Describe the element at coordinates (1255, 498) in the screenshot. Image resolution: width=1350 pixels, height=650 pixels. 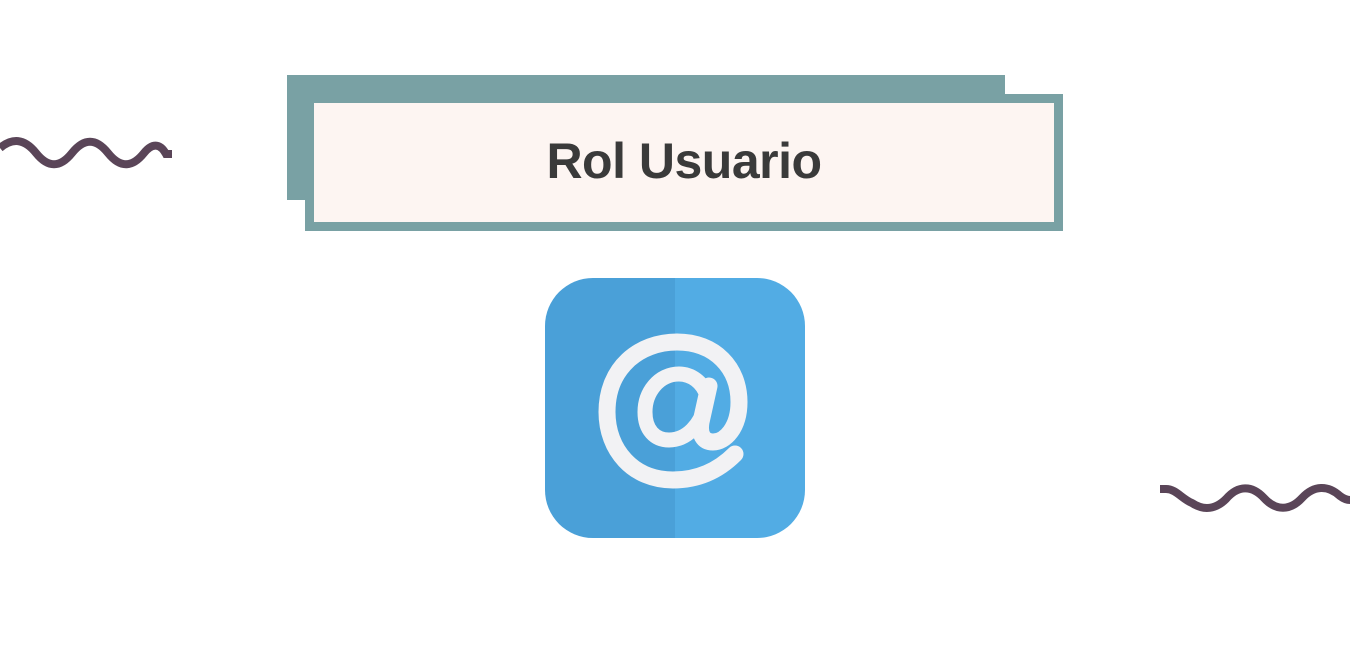
I see `squiggle-decoration-right` at that location.